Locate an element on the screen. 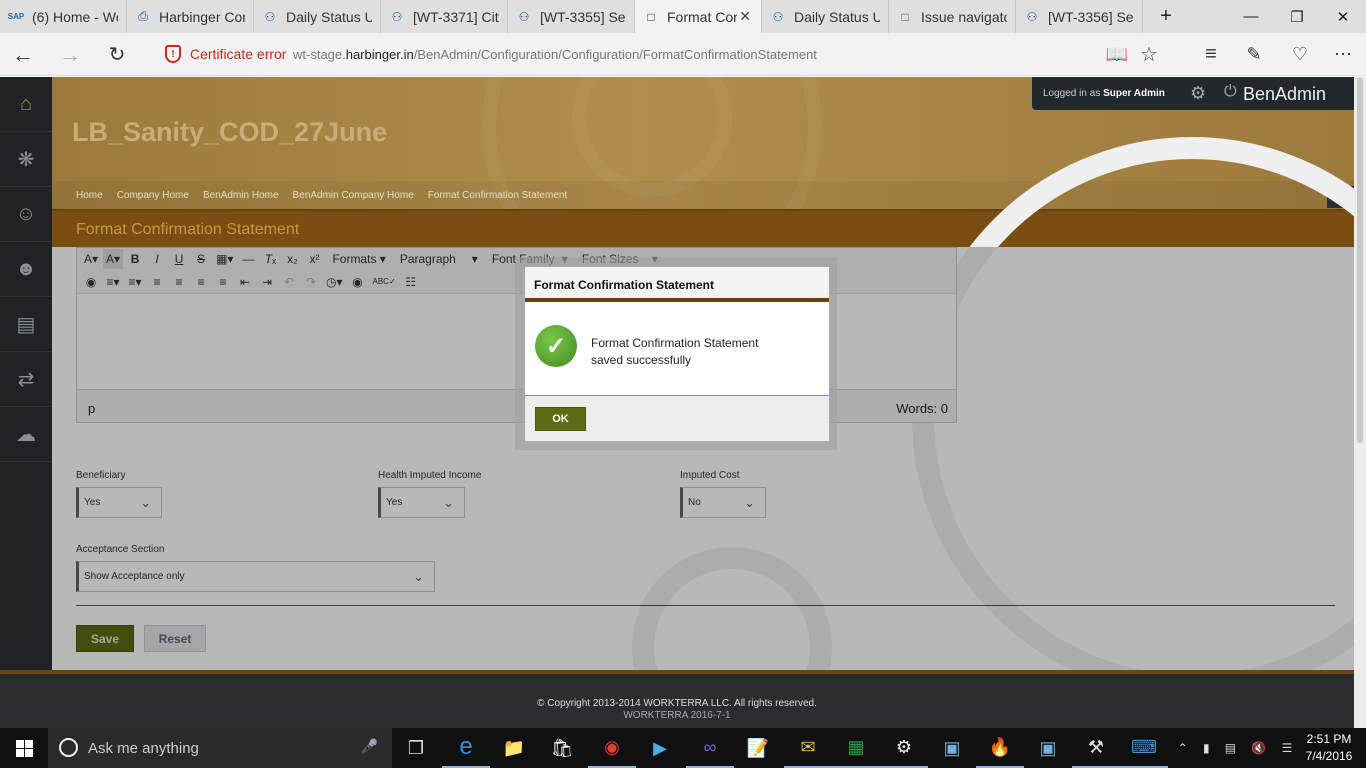 This screenshot has height=768, width=1366. logged-in-text: Logged in as Super Admin is located at coordinates (1104, 93).